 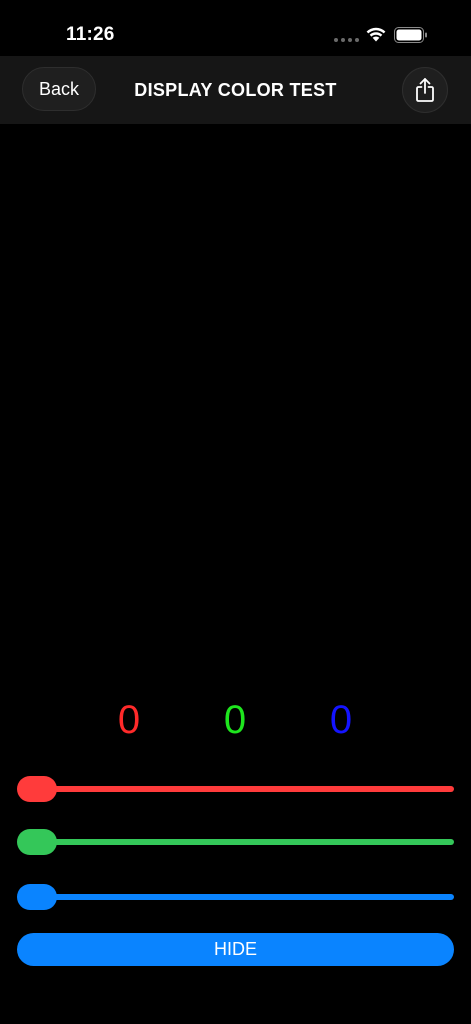 I want to click on cellular-signal-icon, so click(x=346, y=40).